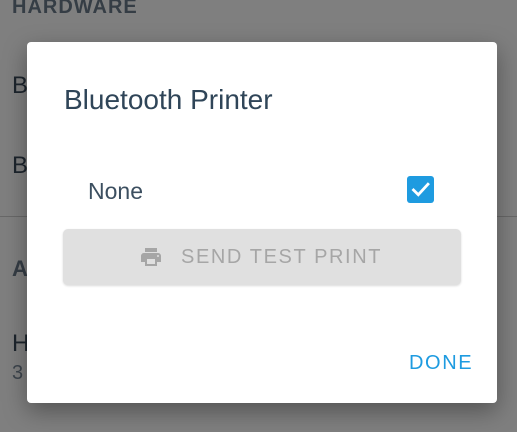 This screenshot has width=517, height=432. What do you see at coordinates (282, 256) in the screenshot?
I see `send-test-print-label: SEND TEST PRINT` at bounding box center [282, 256].